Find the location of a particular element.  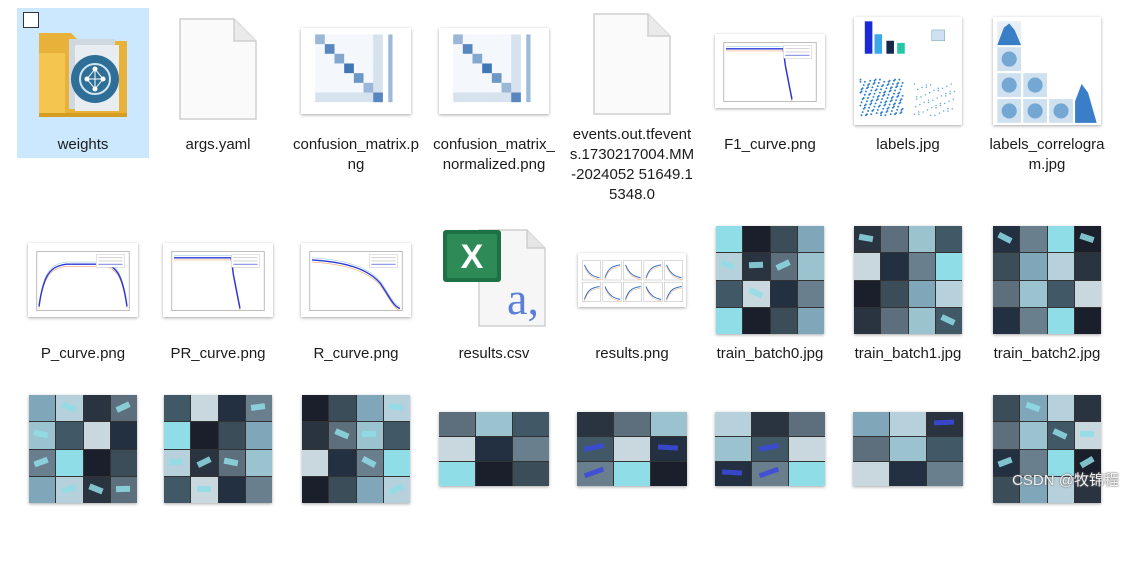

file-name-label: results.png is located at coordinates (632, 353).